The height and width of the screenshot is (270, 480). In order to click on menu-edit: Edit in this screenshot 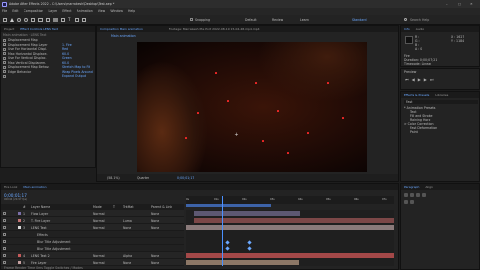, I will do `click(15, 11)`.